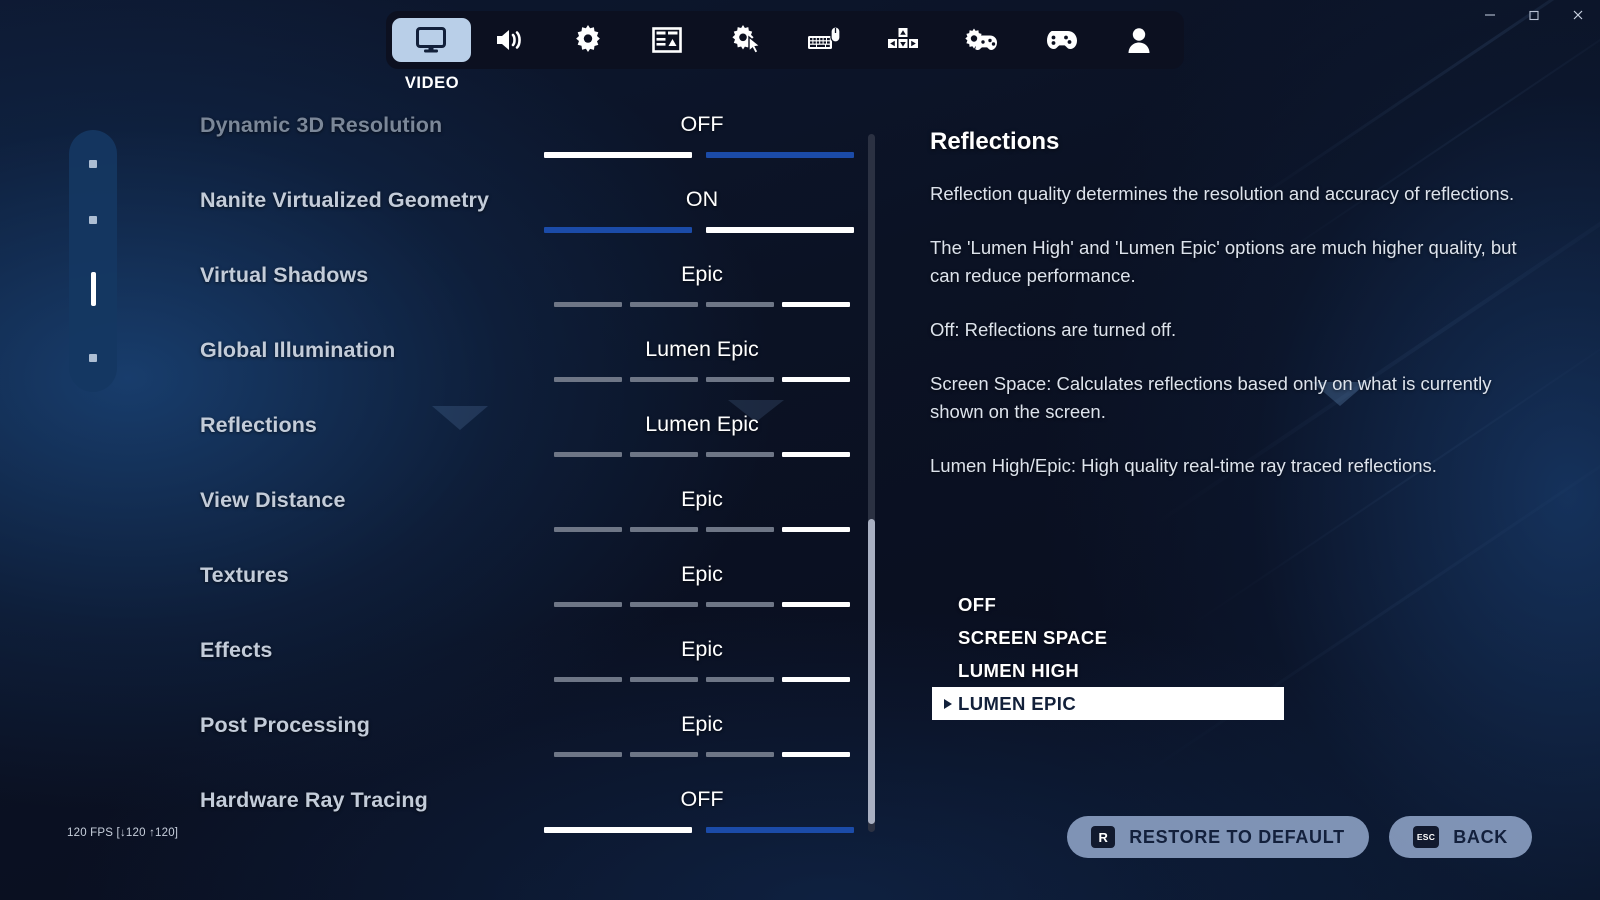  Describe the element at coordinates (518, 137) in the screenshot. I see `setting-row: Dynamic 3D Resolution OFF` at that location.